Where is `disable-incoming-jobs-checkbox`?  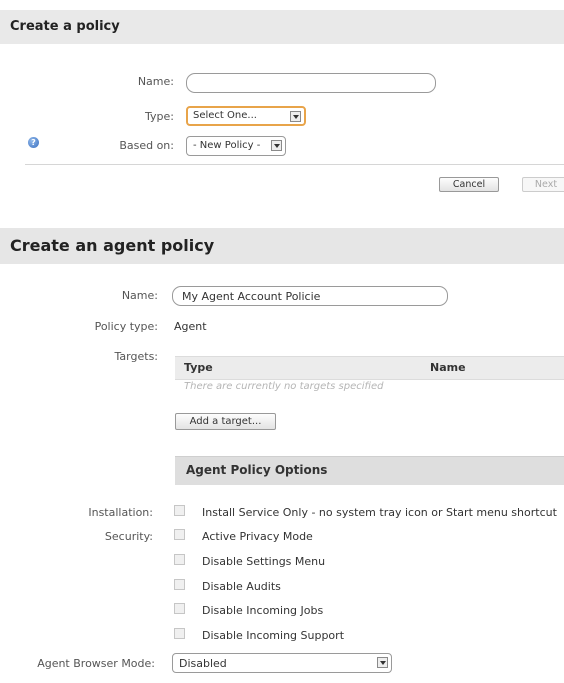
disable-incoming-jobs-checkbox is located at coordinates (179, 608).